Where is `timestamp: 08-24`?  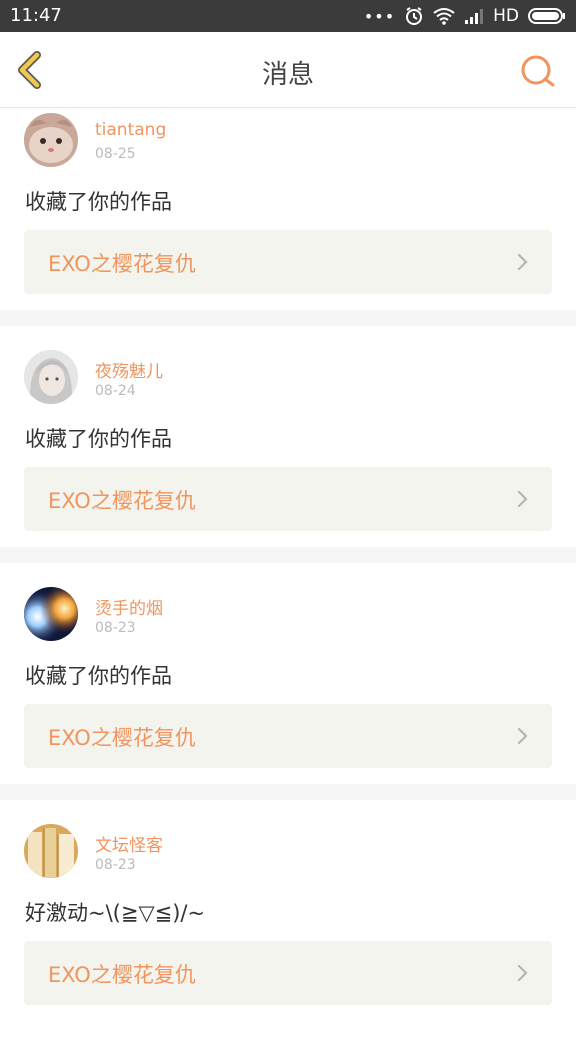
timestamp: 08-24 is located at coordinates (115, 391).